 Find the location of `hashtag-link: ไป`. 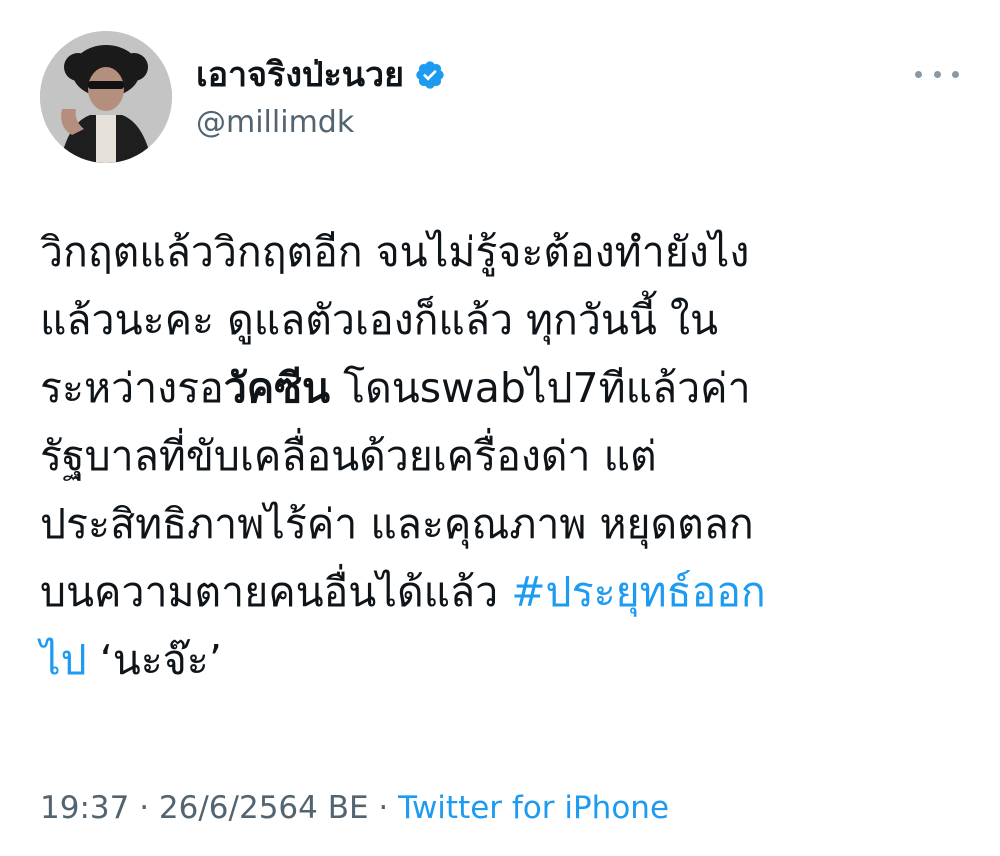

hashtag-link: ไป is located at coordinates (63, 660).